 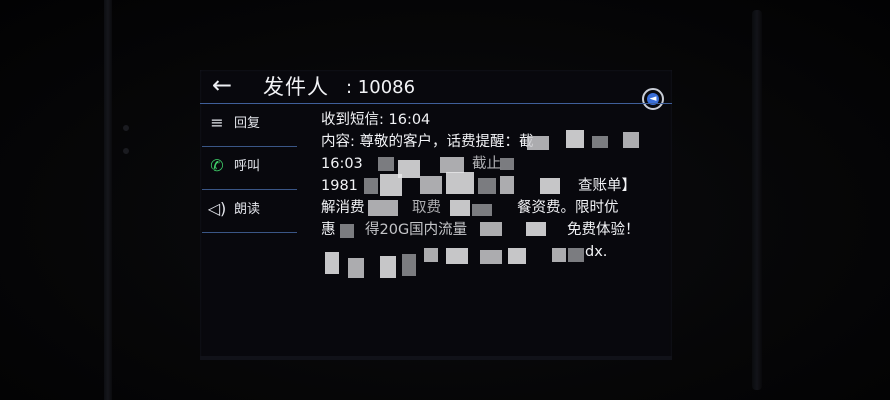 I want to click on message-line-5b: 得20G国内流量, so click(x=416, y=230).